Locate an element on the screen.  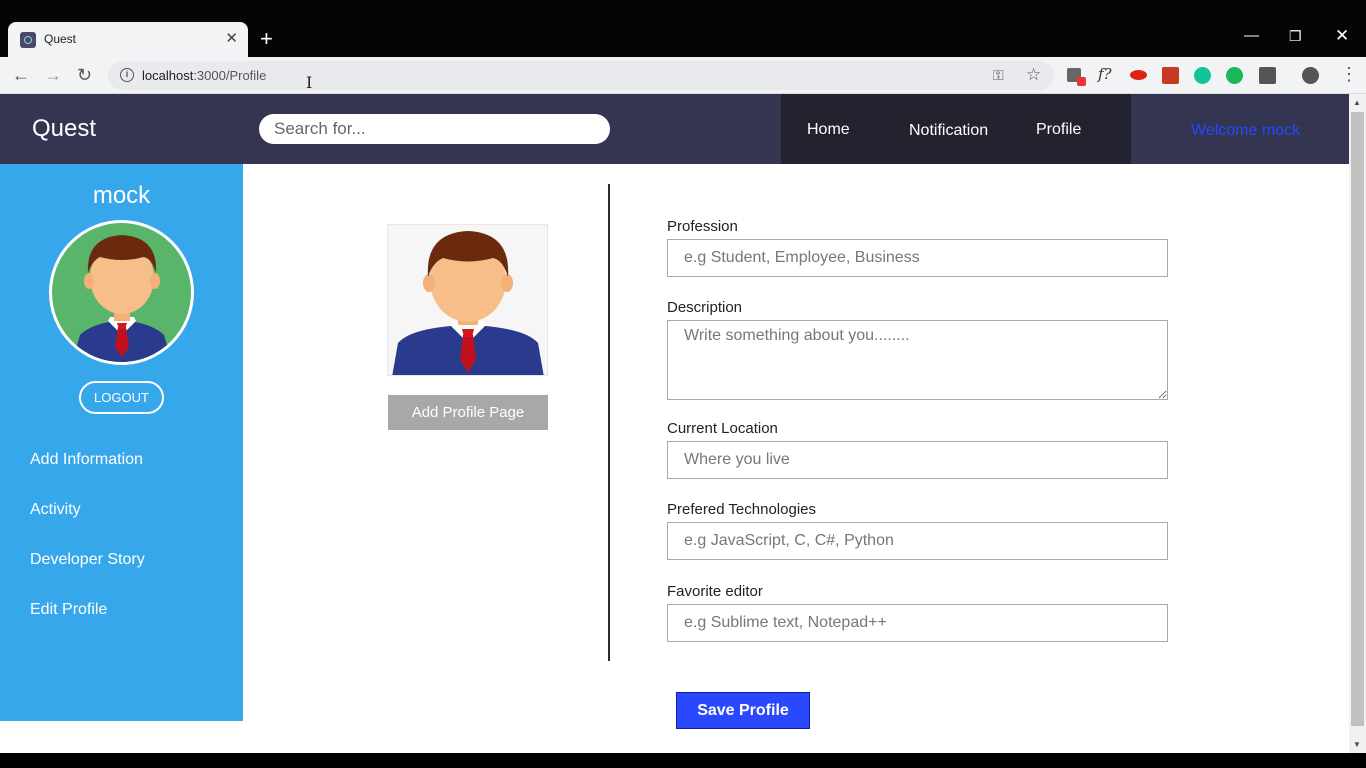
tab-strip: Quest ✕ + — ❐ ✕ is located at coordinates (683, 28).